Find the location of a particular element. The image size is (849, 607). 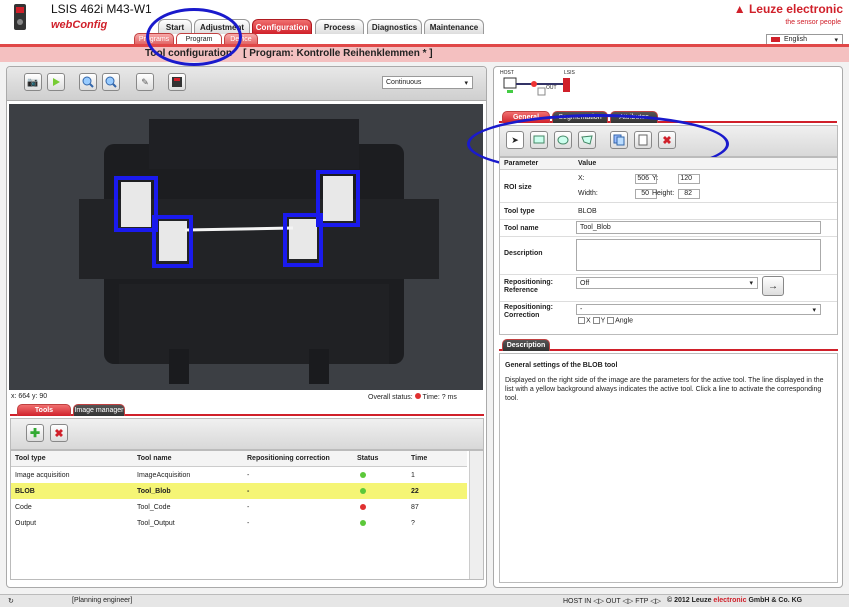

check-y is located at coordinates (596, 320).